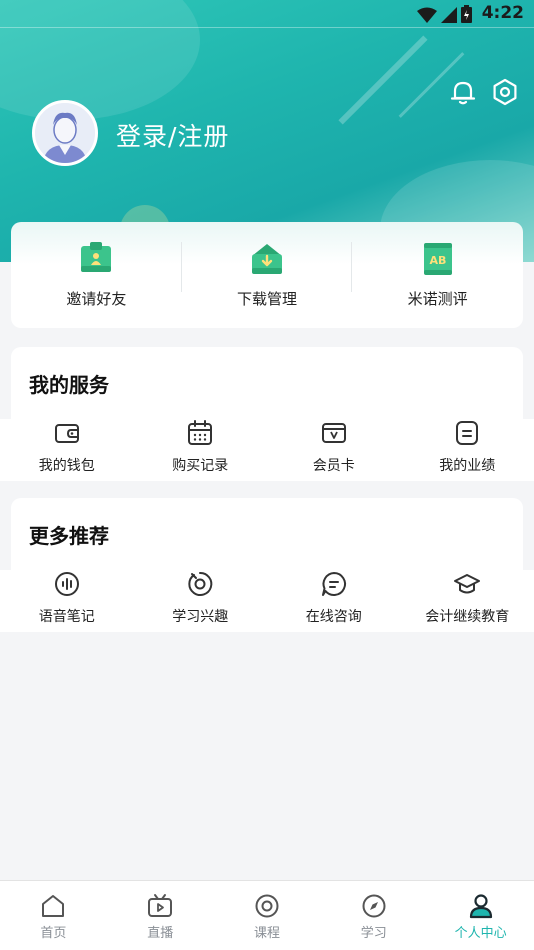 The image size is (534, 950). I want to click on course-icon, so click(267, 906).